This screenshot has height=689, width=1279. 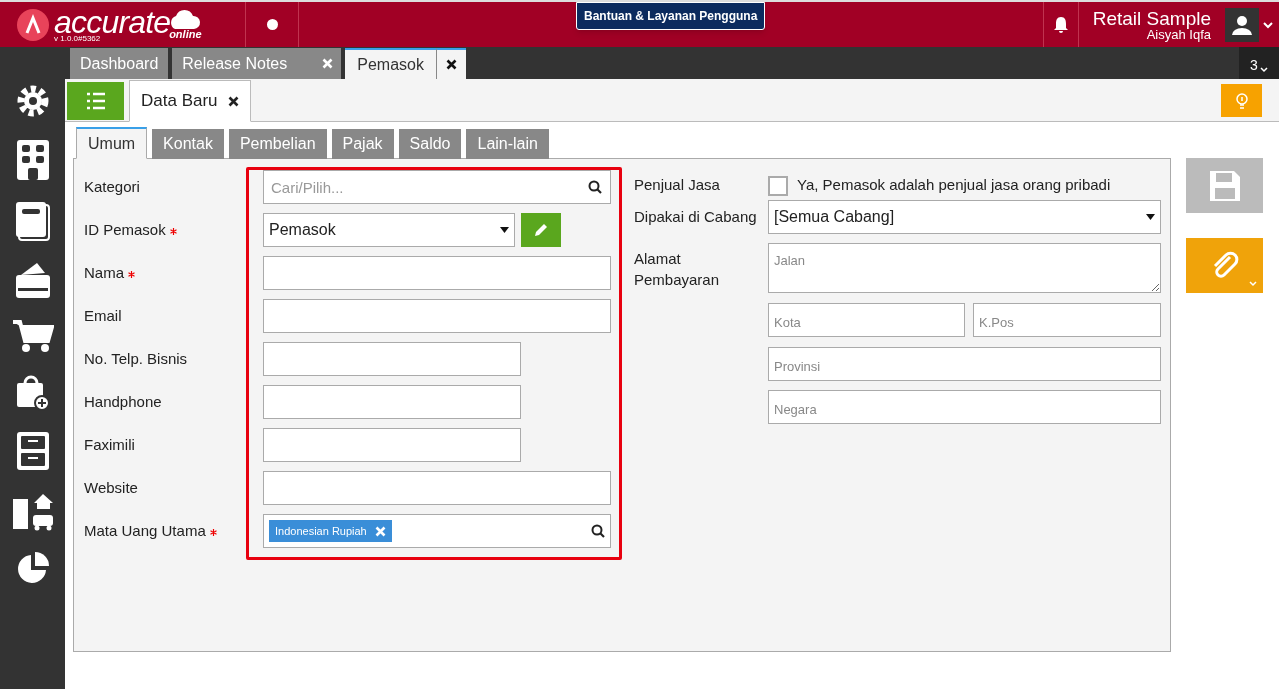 I want to click on field-label: Penjual Jasa, so click(x=677, y=185).